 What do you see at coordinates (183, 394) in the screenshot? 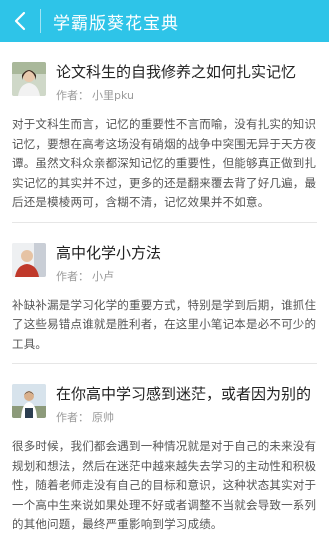
I see `article-title: 在你高中学习感到迷茫，或者因为别的` at bounding box center [183, 394].